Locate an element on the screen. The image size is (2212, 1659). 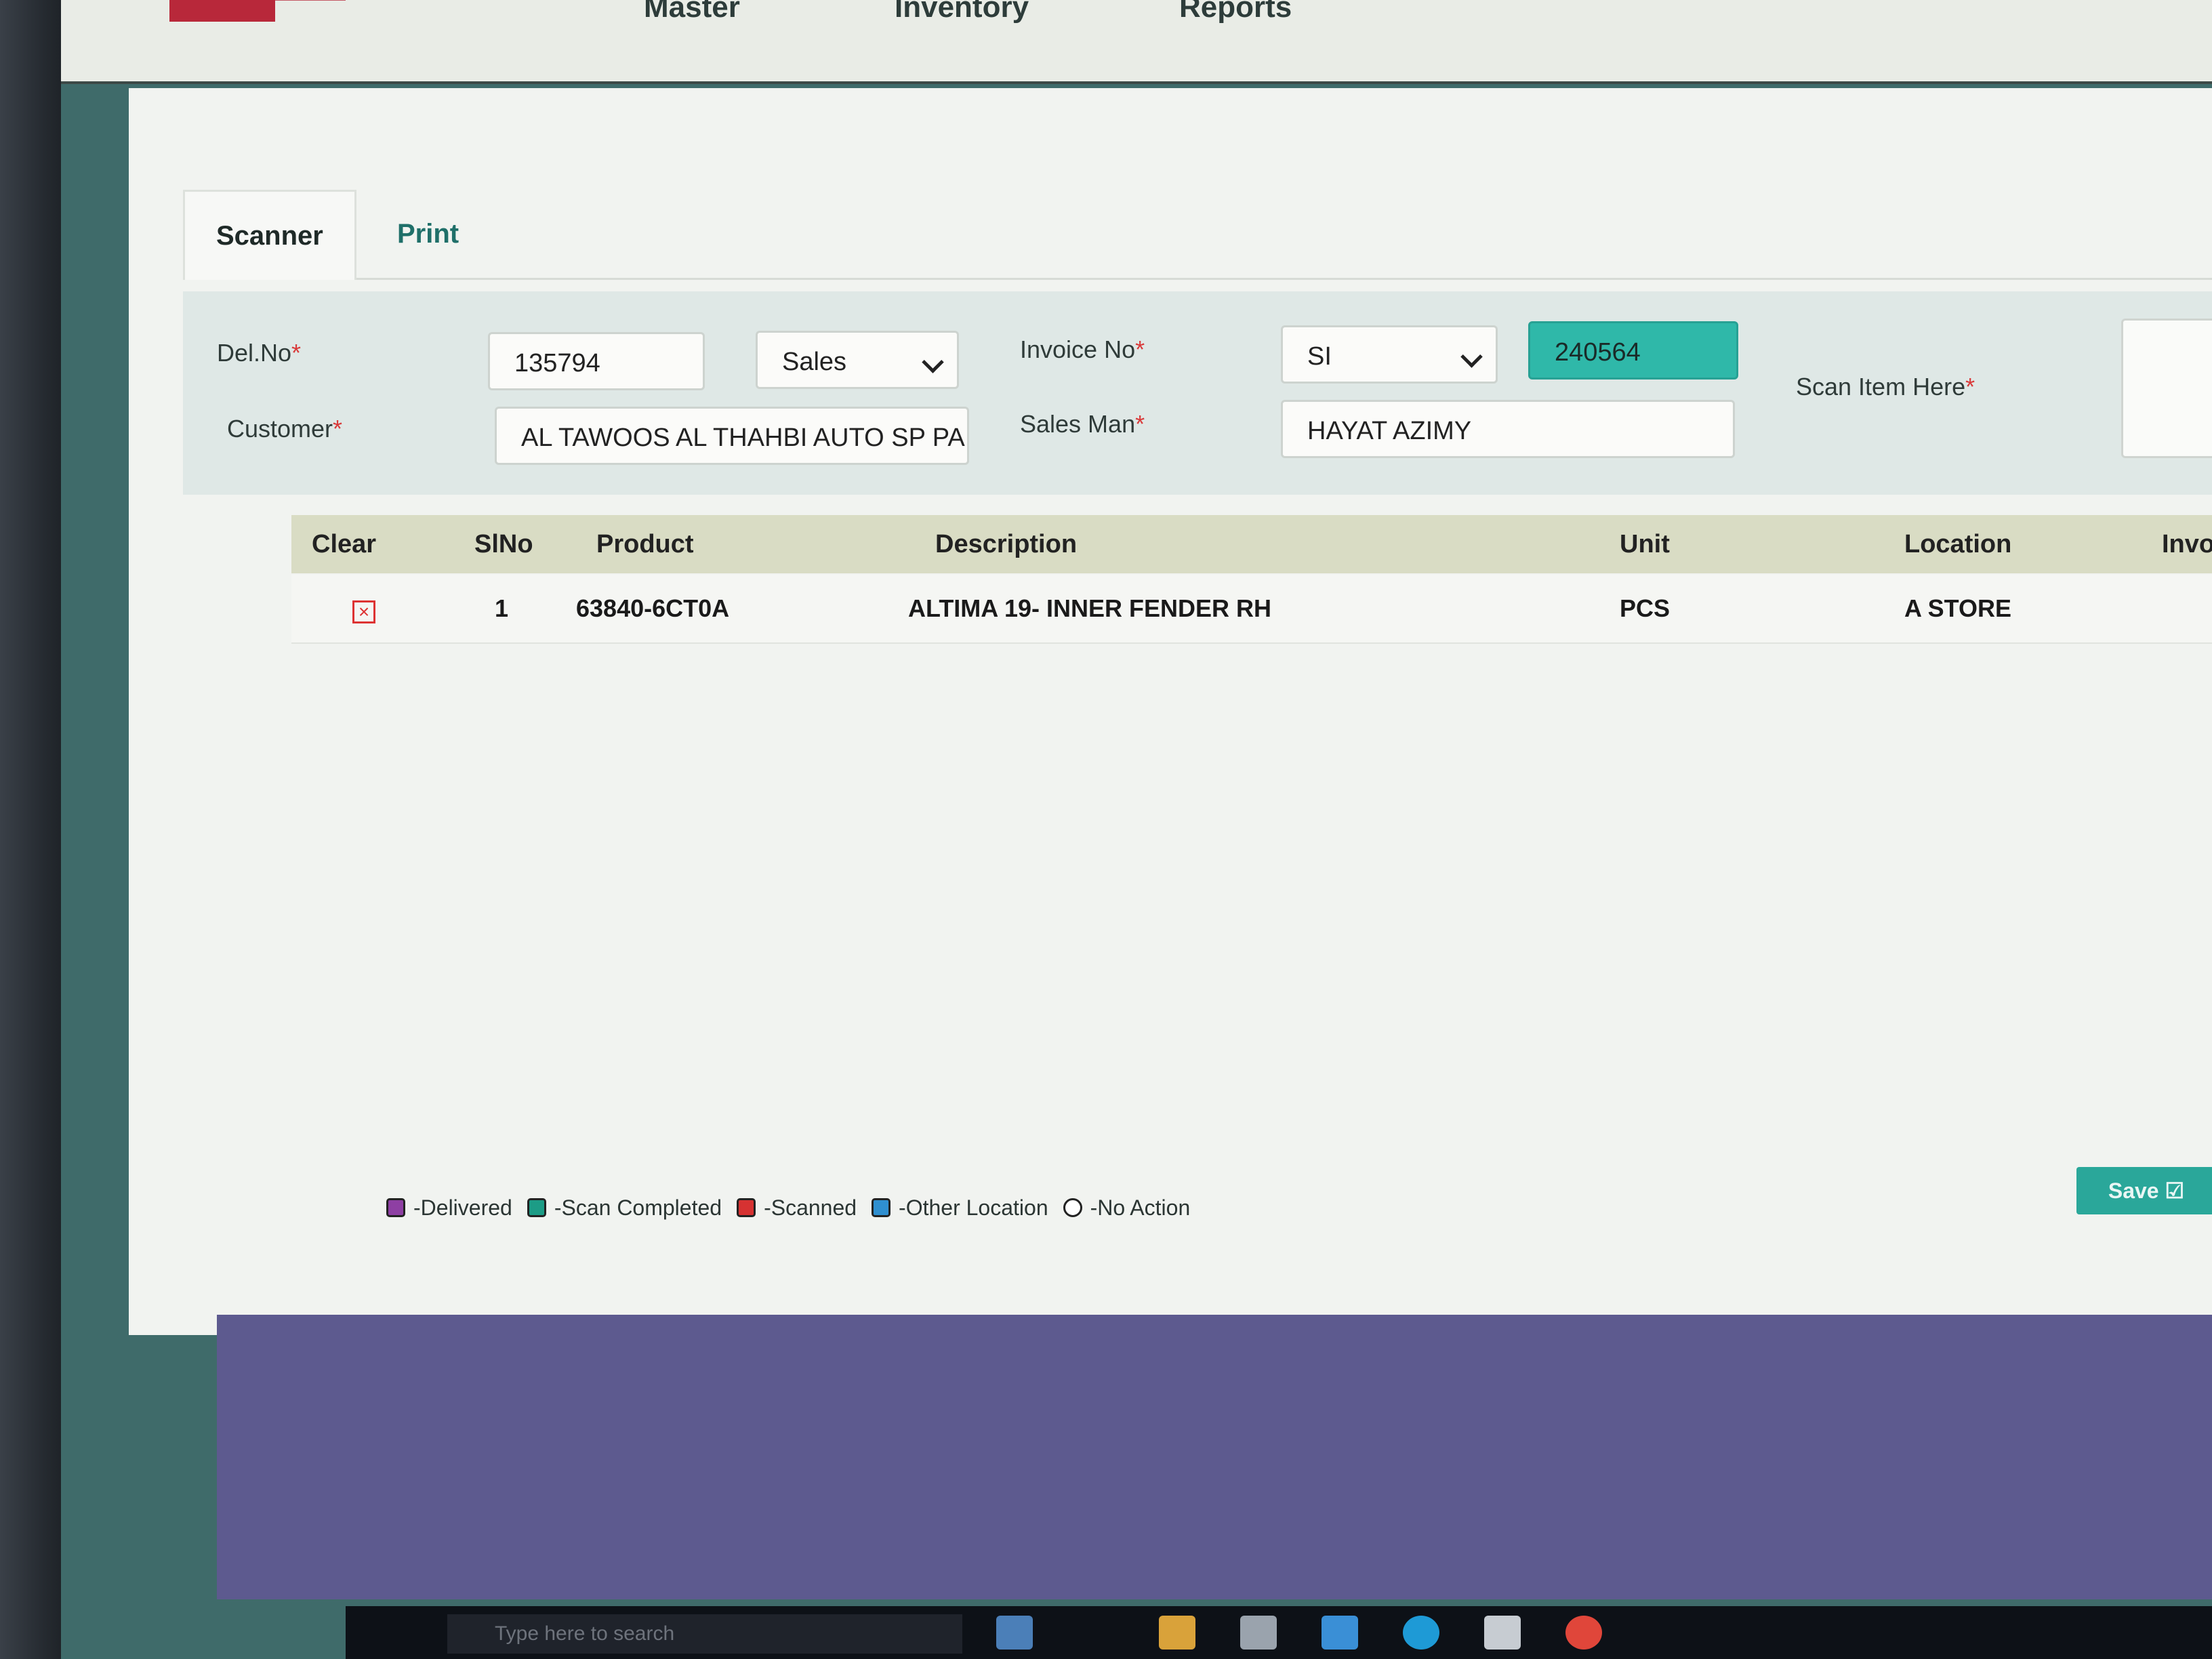
chrome-icon is located at coordinates (1583, 1633).